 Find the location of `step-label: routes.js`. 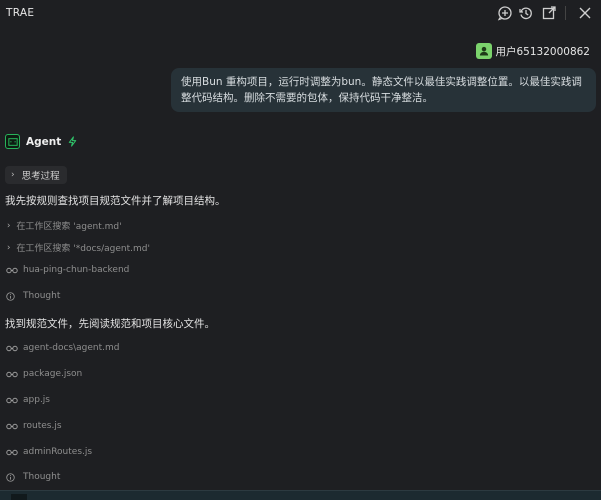

step-label: routes.js is located at coordinates (42, 426).